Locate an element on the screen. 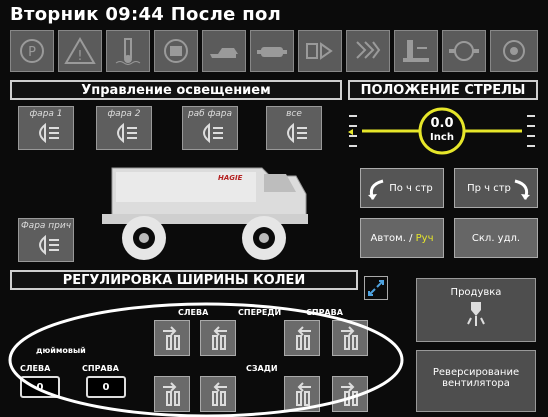 The height and width of the screenshot is (417, 548). boom-panel-header: ПОЛОЖЕНИЕ СТРЕЛЫ is located at coordinates (443, 90).